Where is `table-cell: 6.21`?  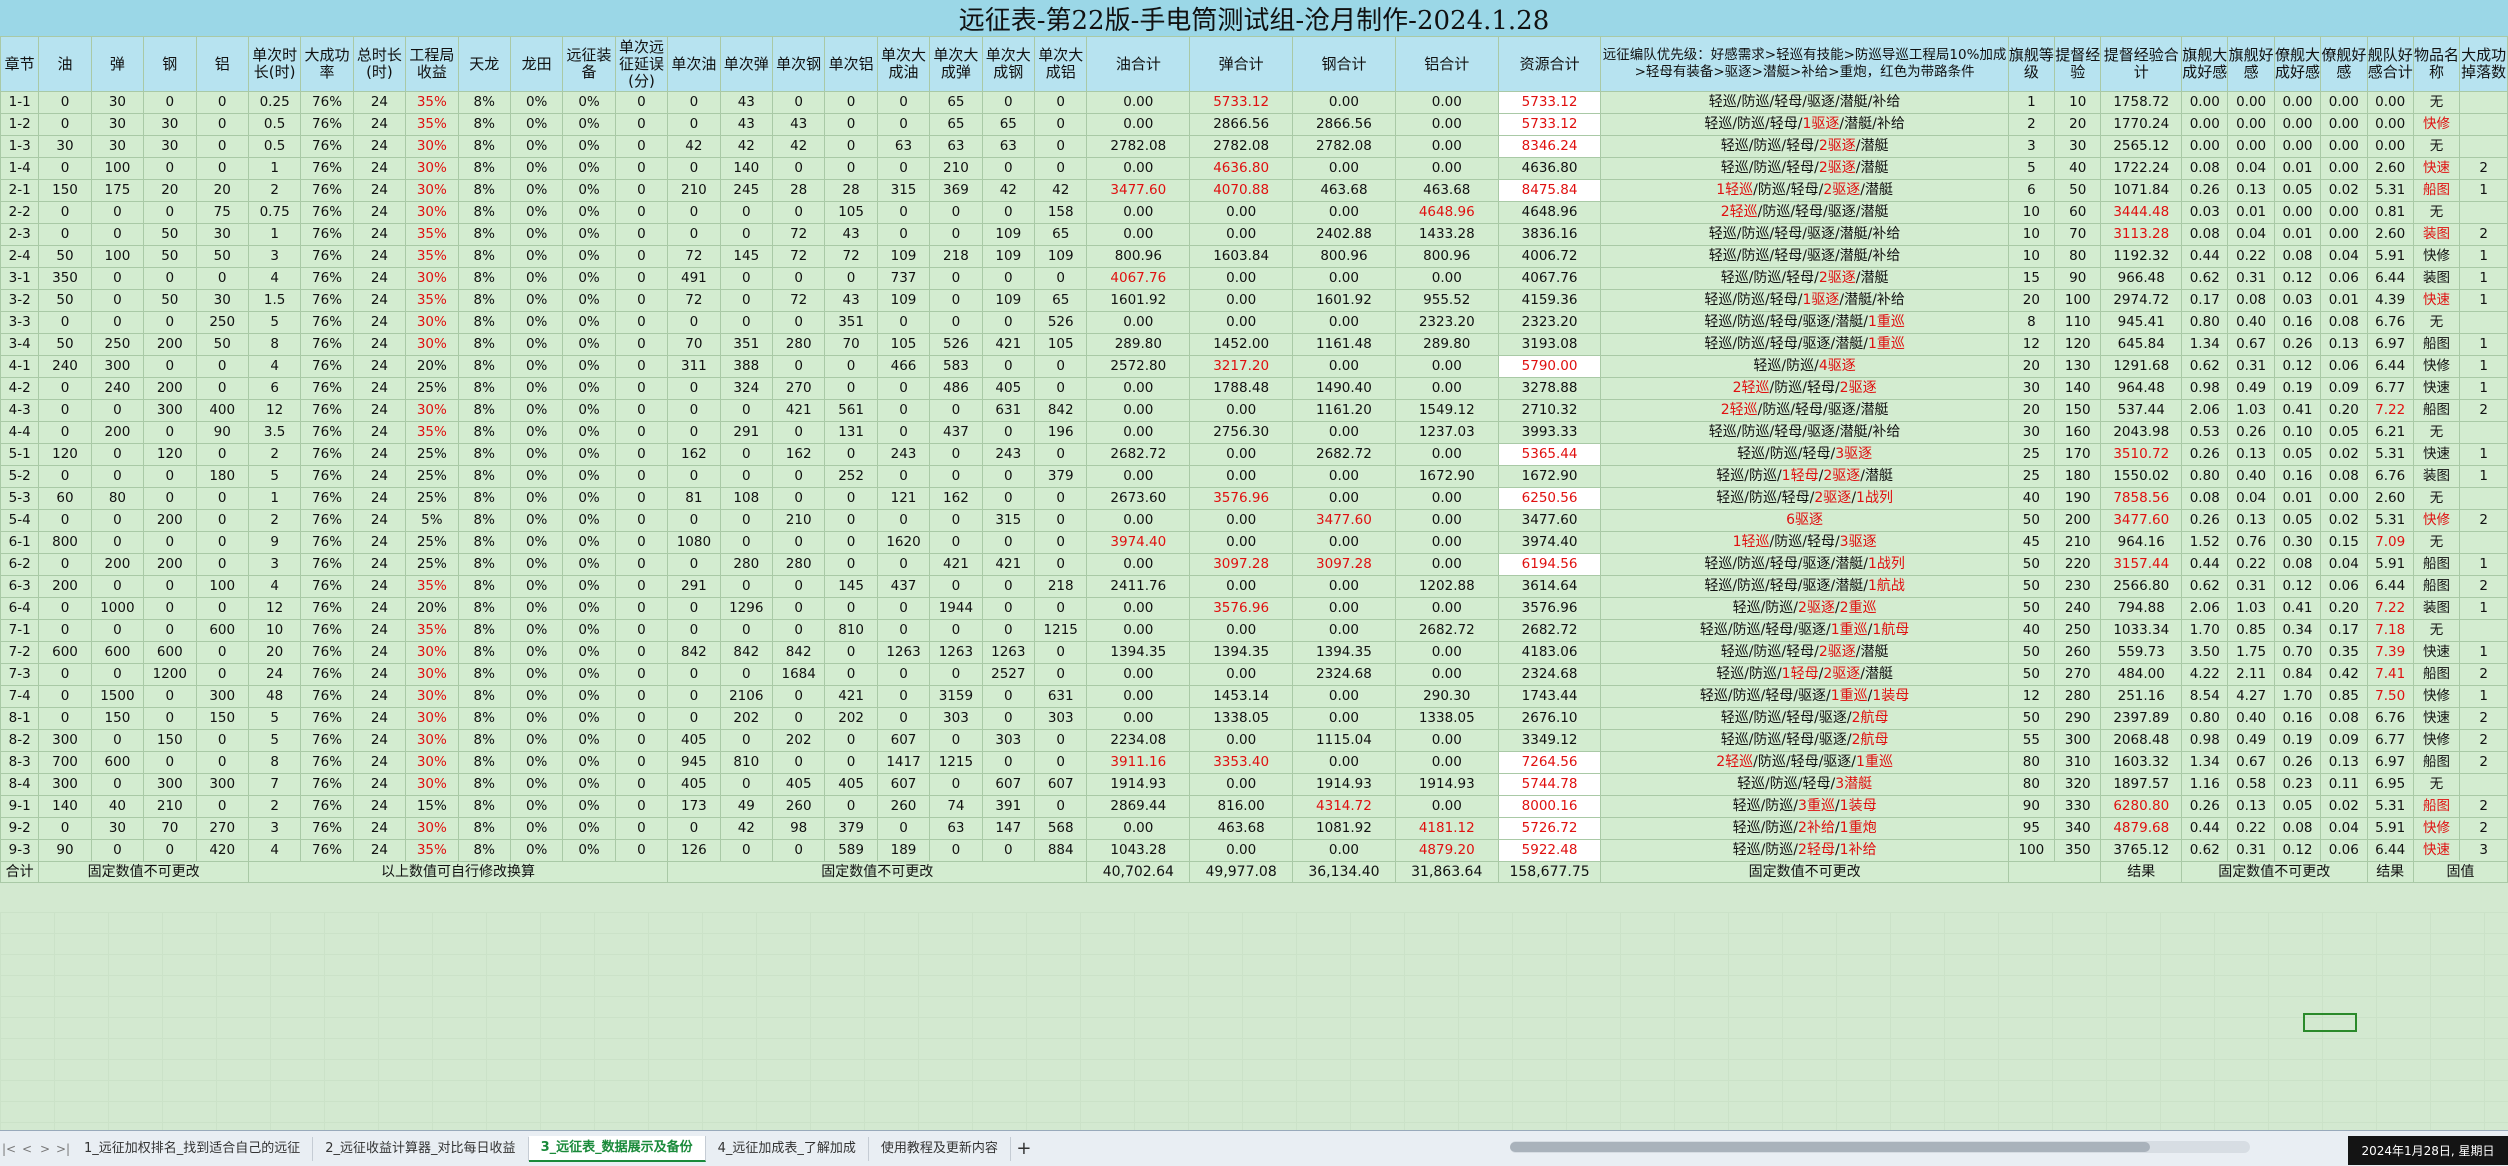 table-cell: 6.21 is located at coordinates (2390, 432).